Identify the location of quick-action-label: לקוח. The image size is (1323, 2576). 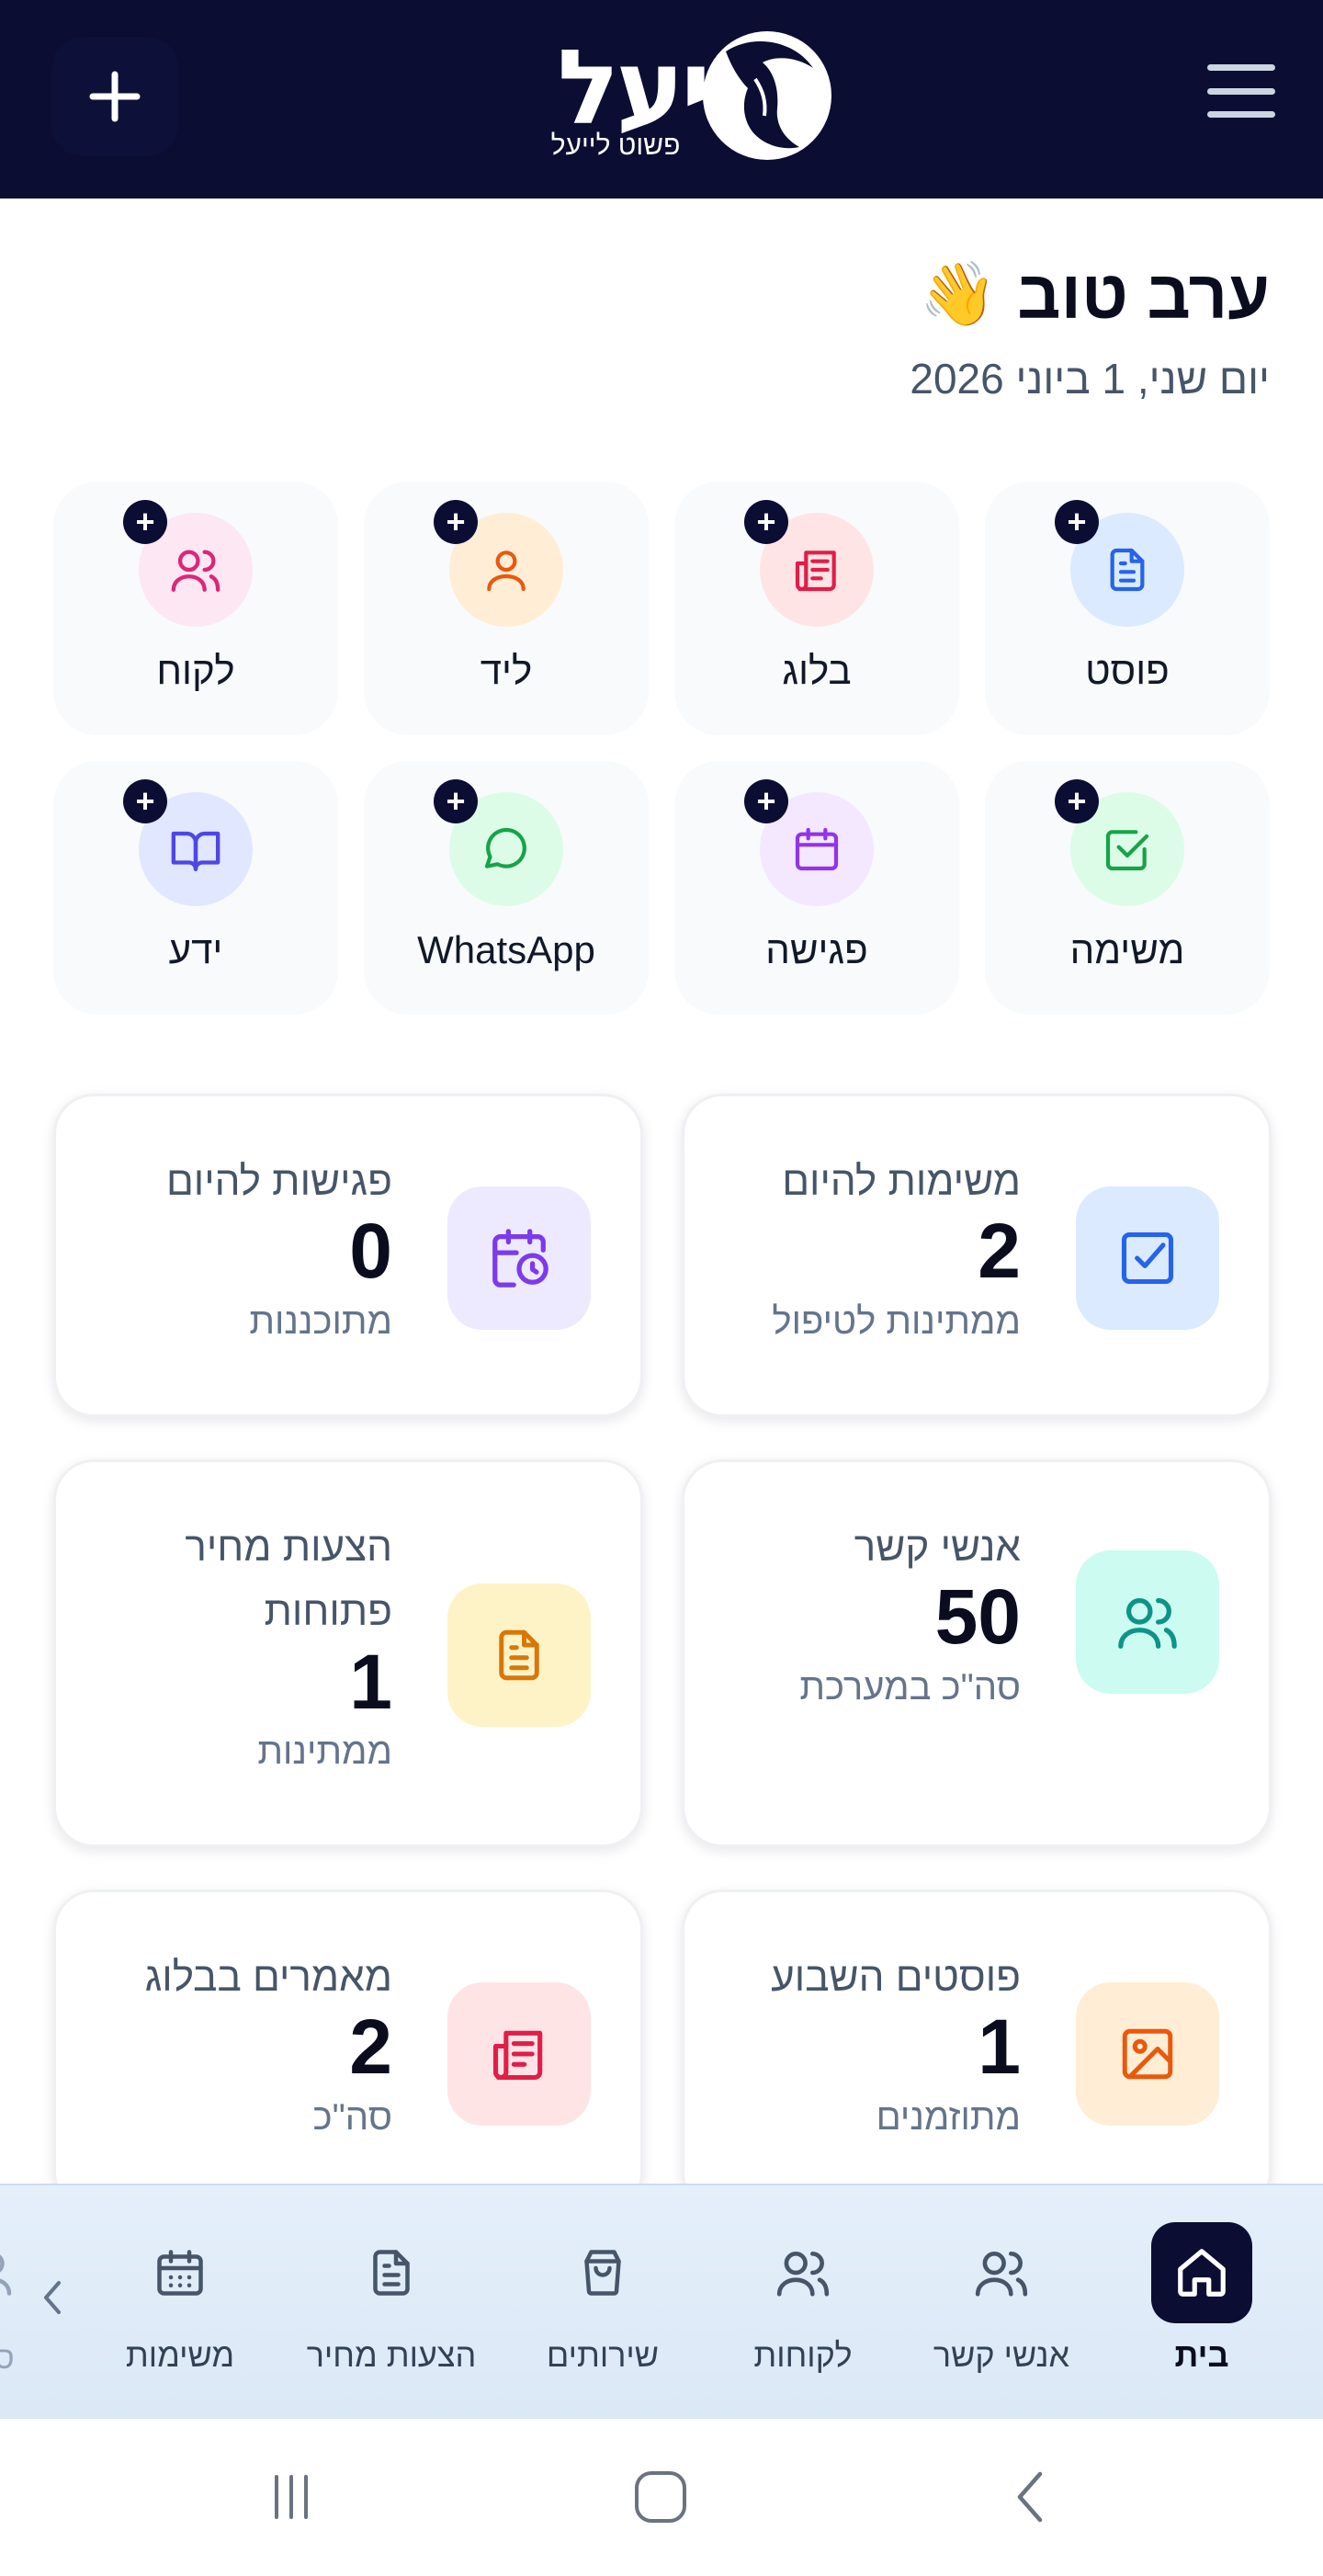
(195, 670).